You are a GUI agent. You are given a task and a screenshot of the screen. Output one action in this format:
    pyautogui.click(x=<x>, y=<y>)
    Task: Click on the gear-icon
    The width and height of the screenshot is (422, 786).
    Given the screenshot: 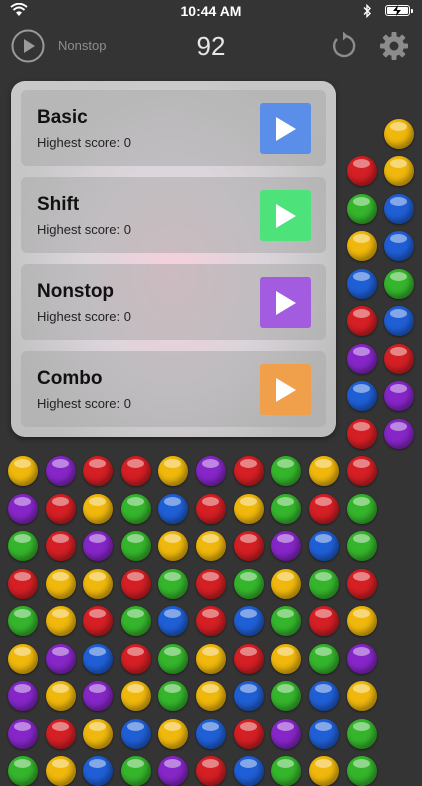 What is the action you would take?
    pyautogui.click(x=394, y=46)
    